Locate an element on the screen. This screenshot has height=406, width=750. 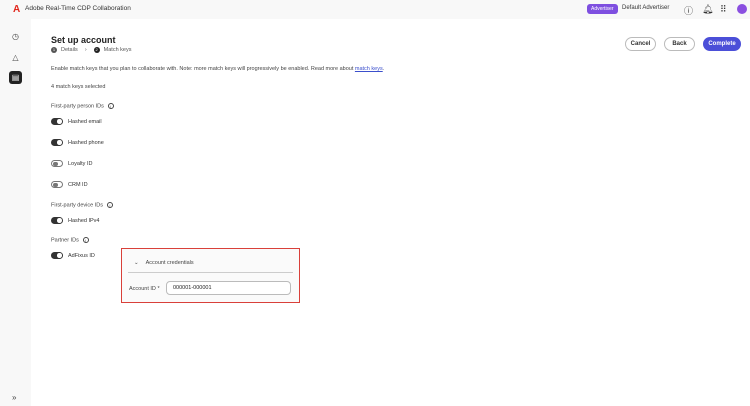
section-label: Partner IDs is located at coordinates (65, 240).